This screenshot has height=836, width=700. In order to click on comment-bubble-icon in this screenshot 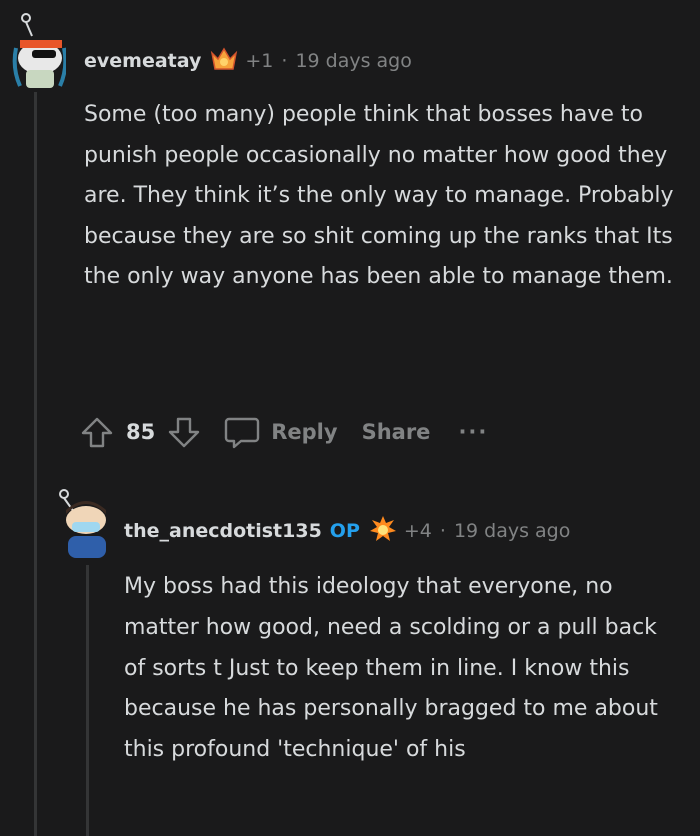, I will do `click(242, 433)`.